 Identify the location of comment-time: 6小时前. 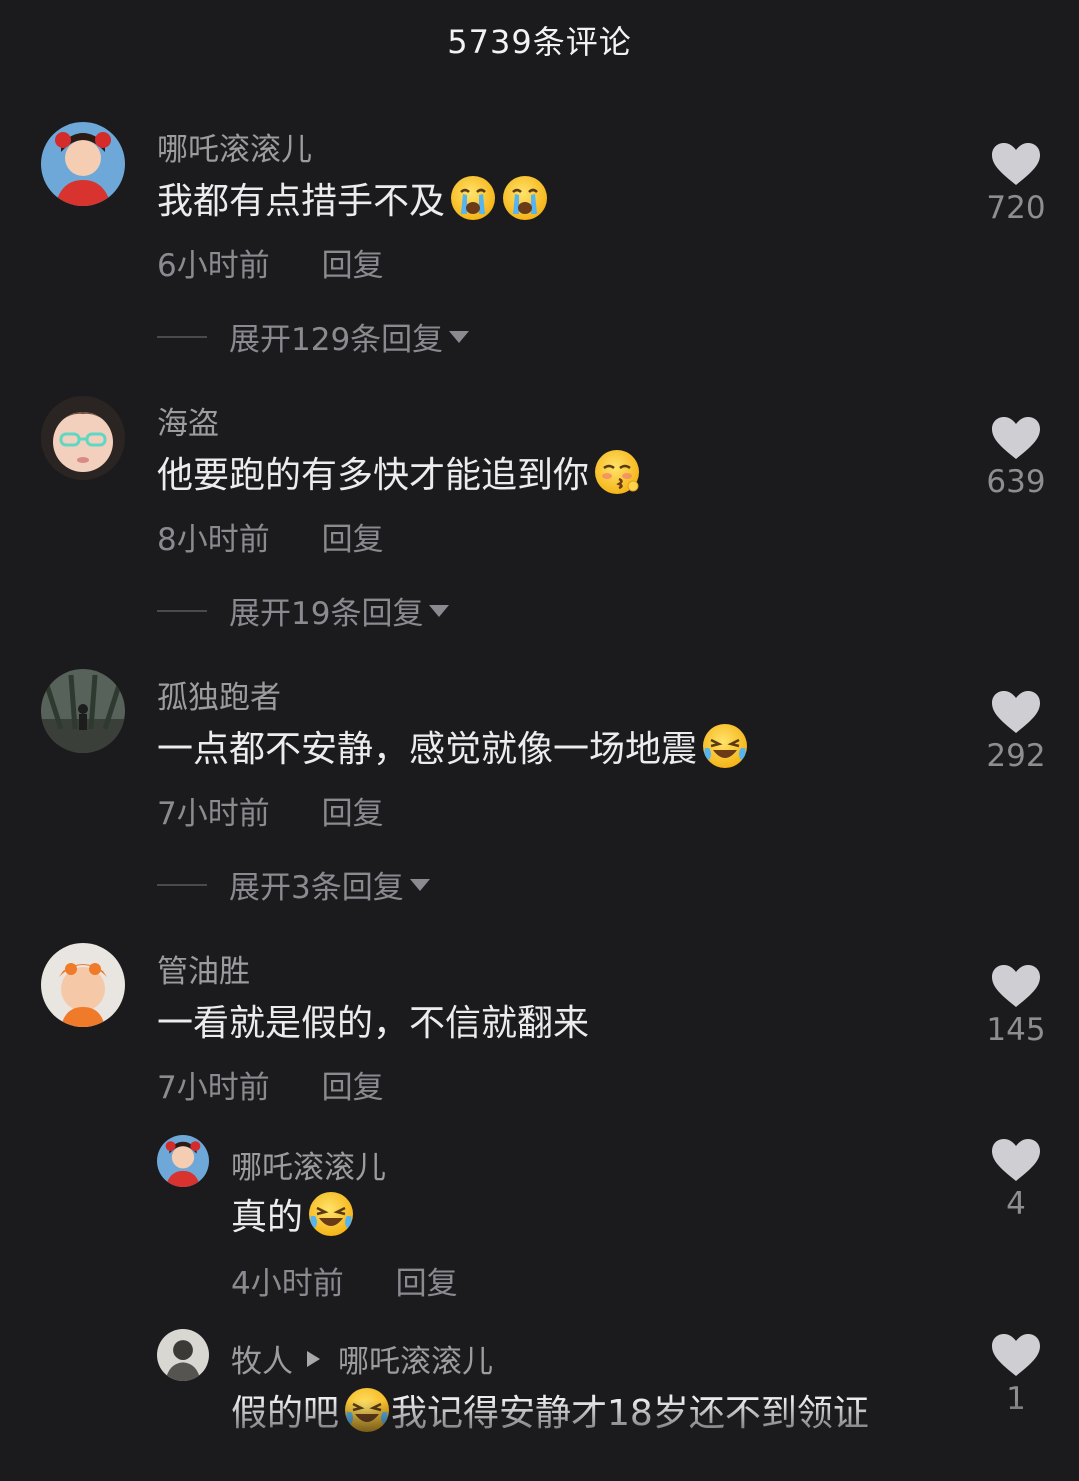
(213, 266).